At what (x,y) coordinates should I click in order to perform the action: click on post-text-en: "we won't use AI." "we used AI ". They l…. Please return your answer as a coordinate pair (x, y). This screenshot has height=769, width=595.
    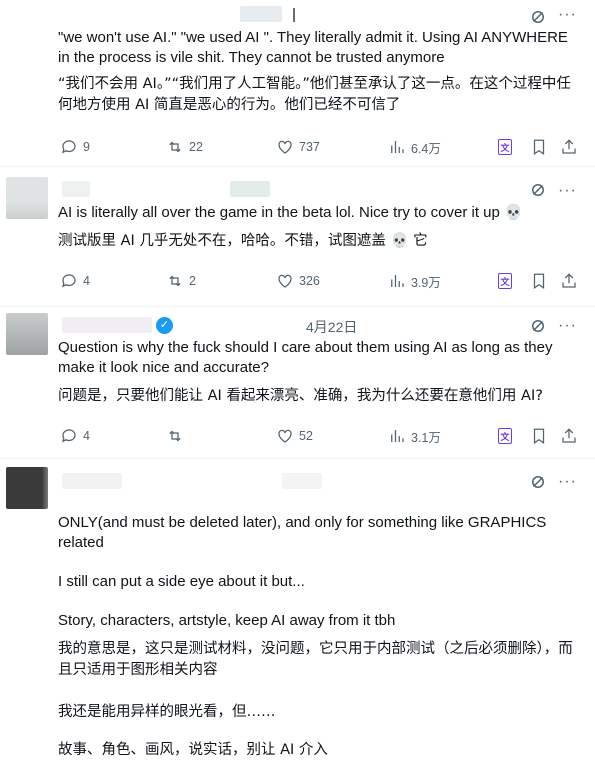
    Looking at the image, I should click on (315, 47).